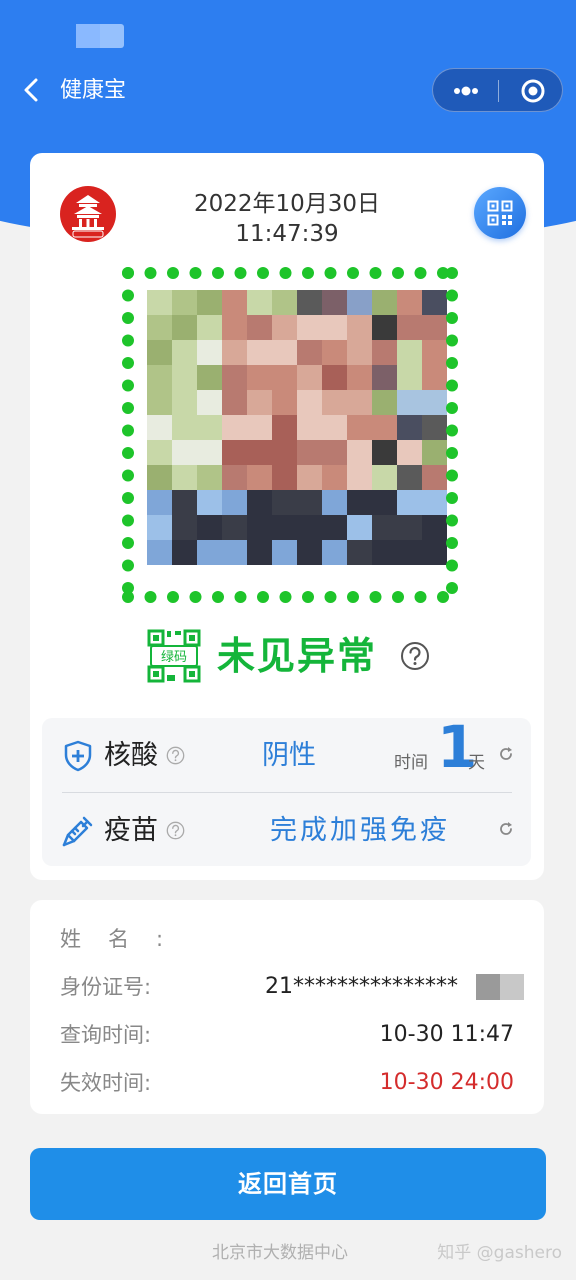 The image size is (576, 1280). Describe the element at coordinates (288, 1184) in the screenshot. I see `back-home-button: 返回首页` at that location.